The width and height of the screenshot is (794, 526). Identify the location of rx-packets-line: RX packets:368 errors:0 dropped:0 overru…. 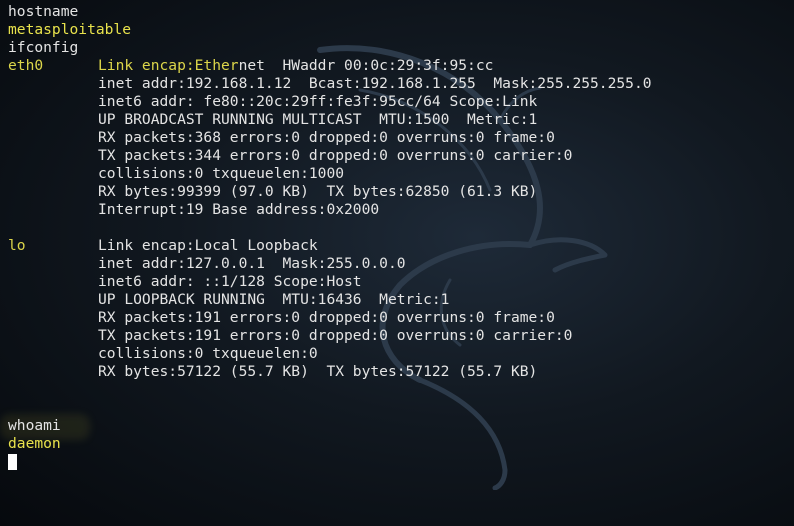
(326, 137).